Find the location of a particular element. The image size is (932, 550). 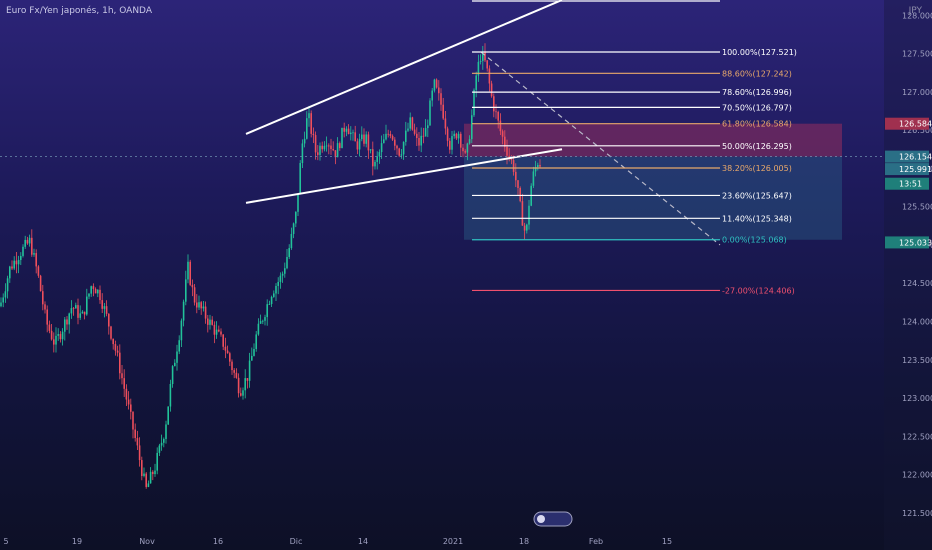

y-tick-label: 124.500 is located at coordinates (917, 283).